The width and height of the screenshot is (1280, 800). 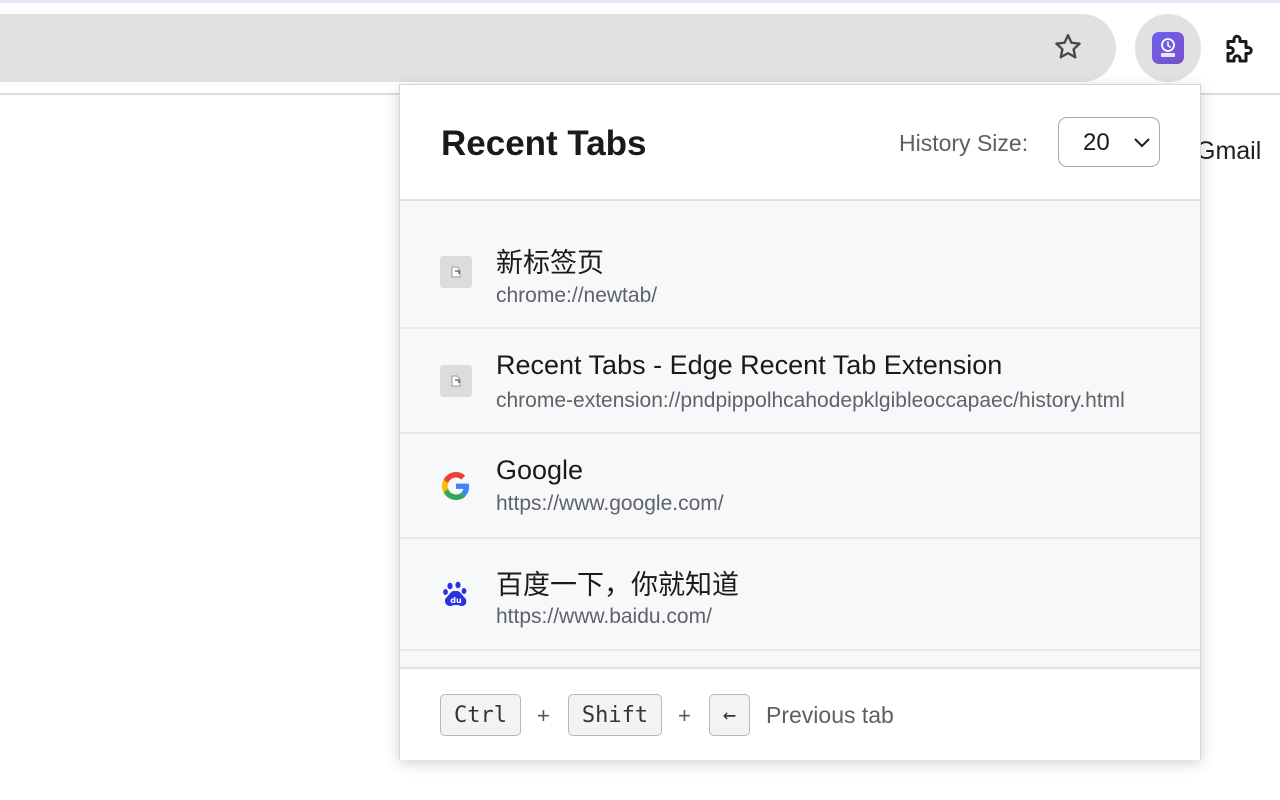 I want to click on puzzle-icon, so click(x=1239, y=48).